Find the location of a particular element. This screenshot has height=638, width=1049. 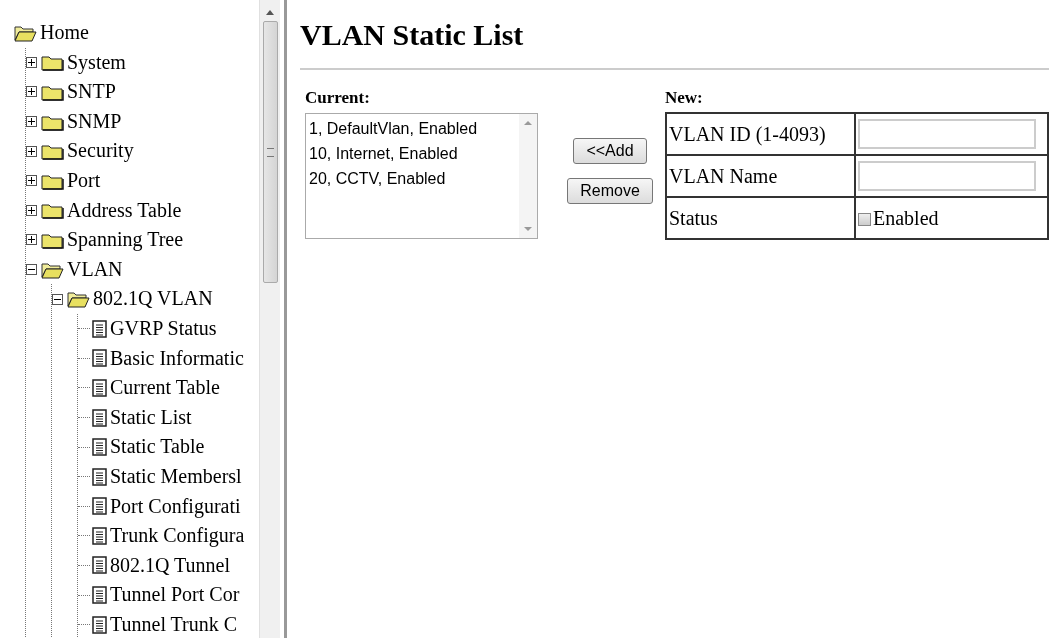

add-button: <<Add is located at coordinates (610, 151).